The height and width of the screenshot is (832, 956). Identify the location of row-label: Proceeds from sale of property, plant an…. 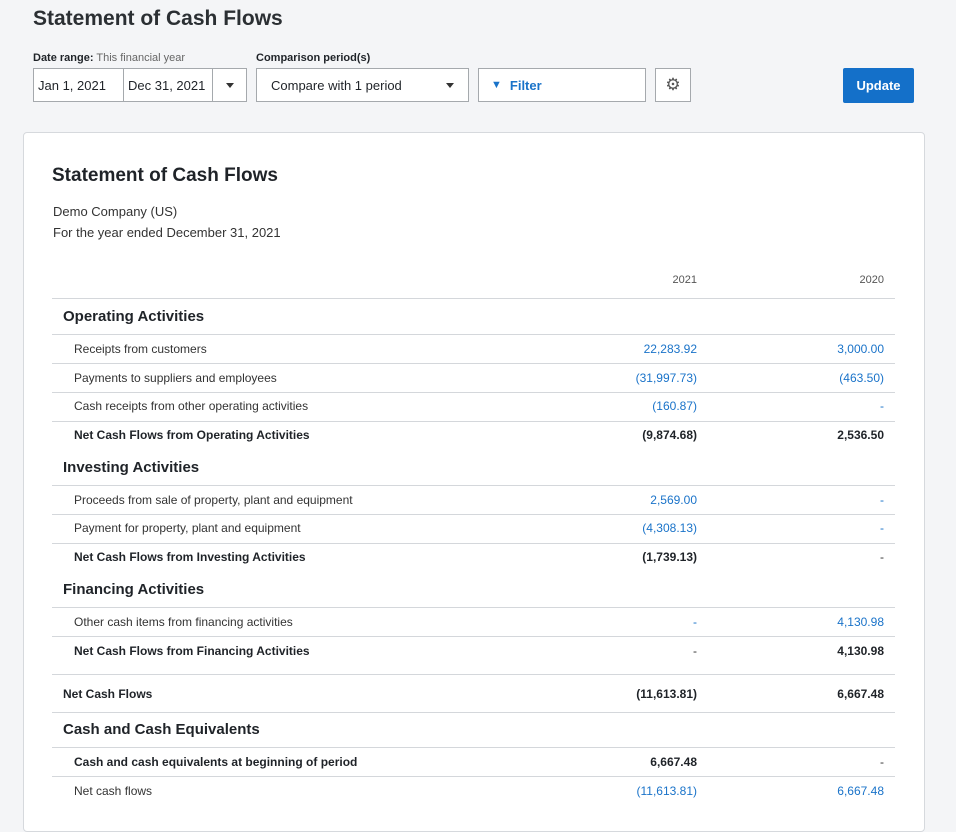
(213, 500).